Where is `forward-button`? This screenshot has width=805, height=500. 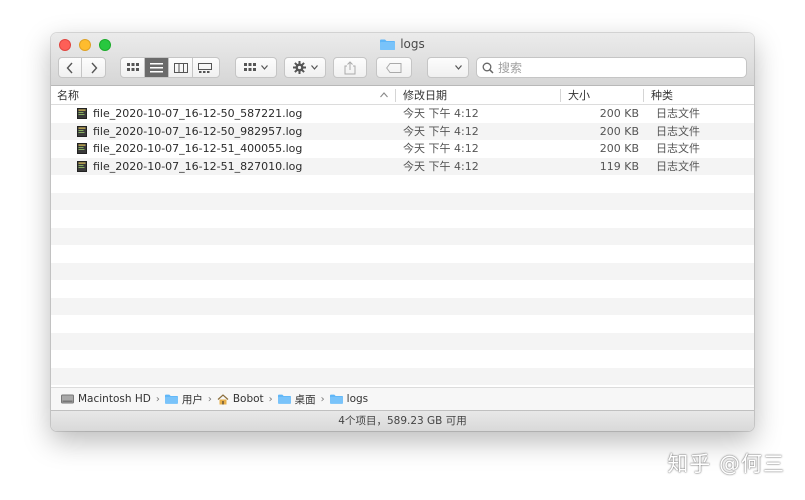
forward-button is located at coordinates (93, 67).